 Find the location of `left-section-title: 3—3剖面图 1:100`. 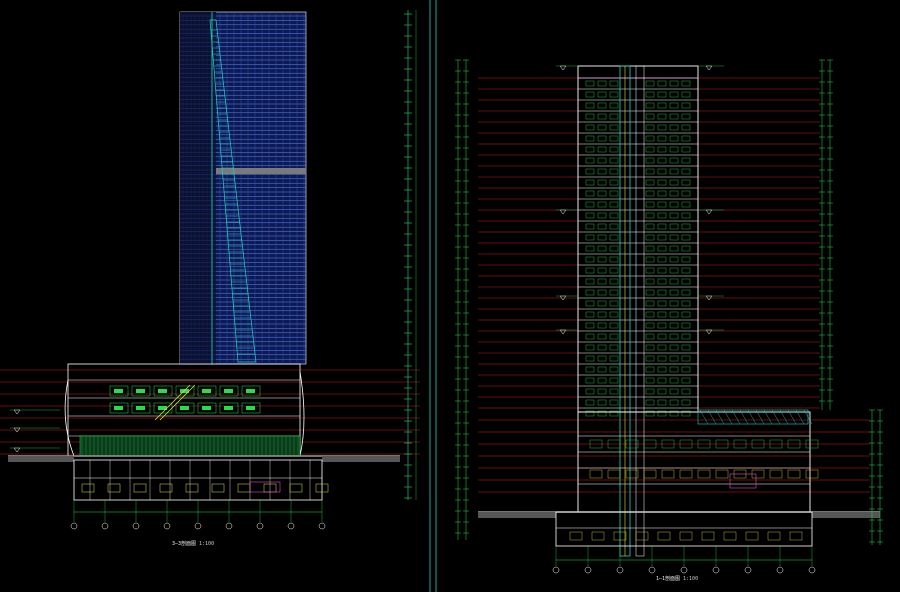

left-section-title: 3—3剖面图 1:100 is located at coordinates (193, 543).